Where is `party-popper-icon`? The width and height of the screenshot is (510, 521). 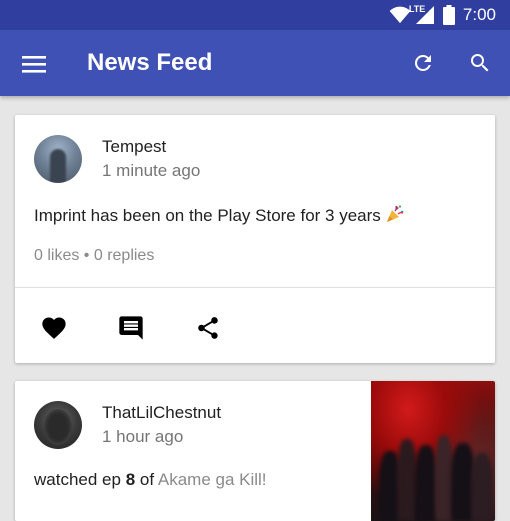
party-popper-icon is located at coordinates (395, 216).